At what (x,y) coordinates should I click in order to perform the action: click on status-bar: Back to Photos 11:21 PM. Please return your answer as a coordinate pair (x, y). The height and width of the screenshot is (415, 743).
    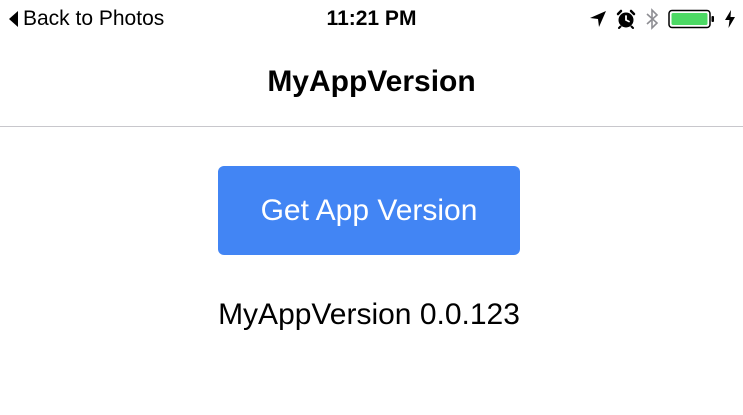
    Looking at the image, I should click on (371, 20).